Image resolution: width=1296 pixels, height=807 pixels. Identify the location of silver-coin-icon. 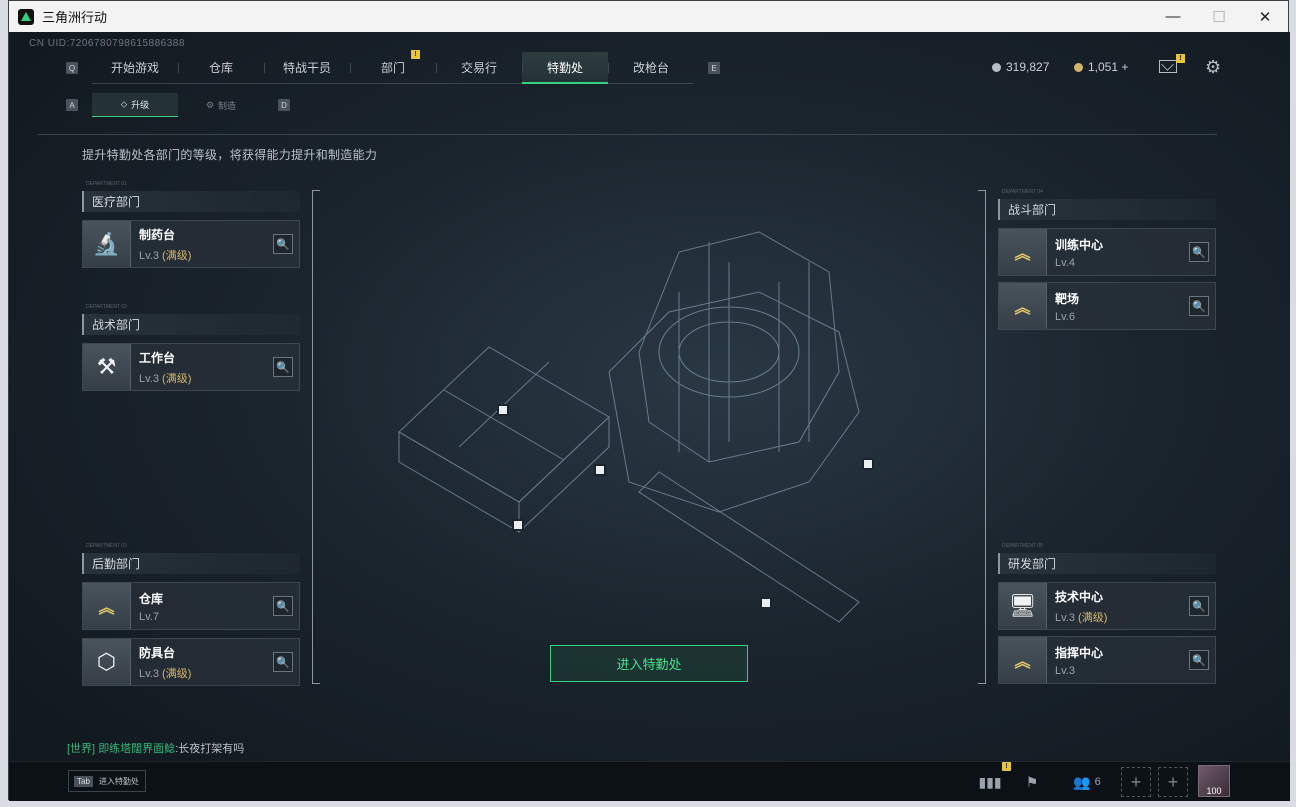
(996, 67).